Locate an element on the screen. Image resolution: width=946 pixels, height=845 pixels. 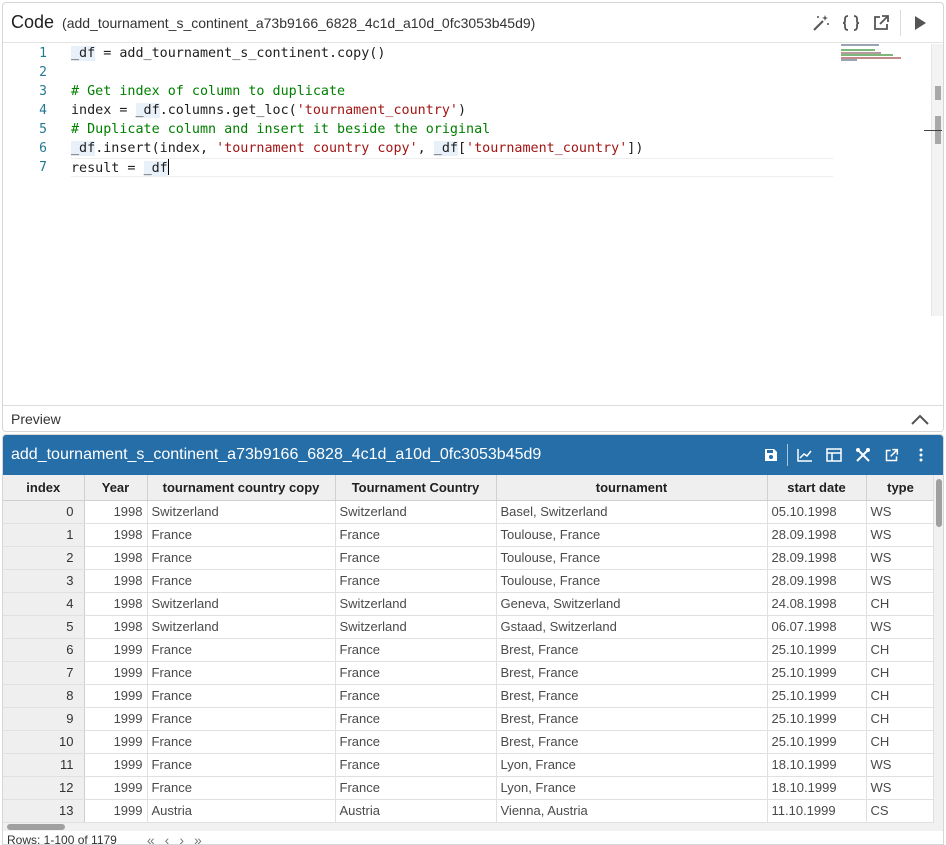
cell-index: 8 is located at coordinates (44, 696).